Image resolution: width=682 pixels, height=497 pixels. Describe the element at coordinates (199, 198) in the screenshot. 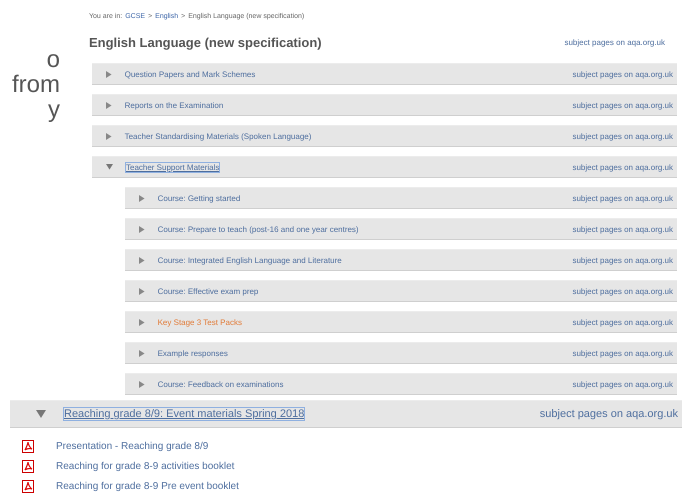

I see `section-link: Course: Getting started` at that location.